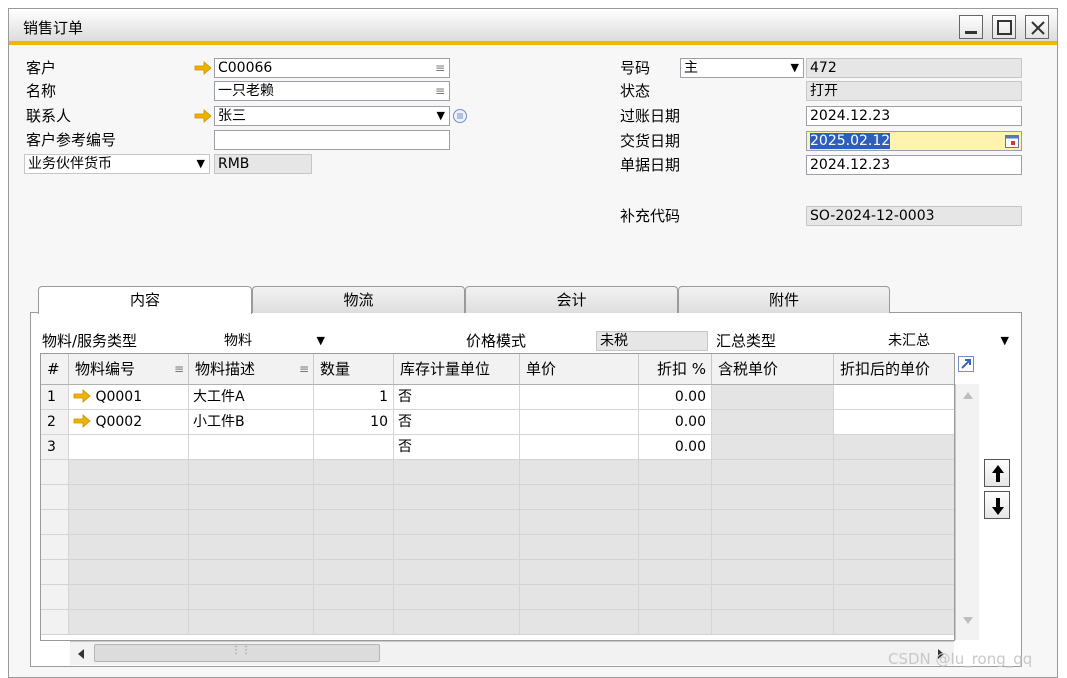 The width and height of the screenshot is (1067, 678). What do you see at coordinates (332, 140) in the screenshot?
I see `customer-ref-field` at bounding box center [332, 140].